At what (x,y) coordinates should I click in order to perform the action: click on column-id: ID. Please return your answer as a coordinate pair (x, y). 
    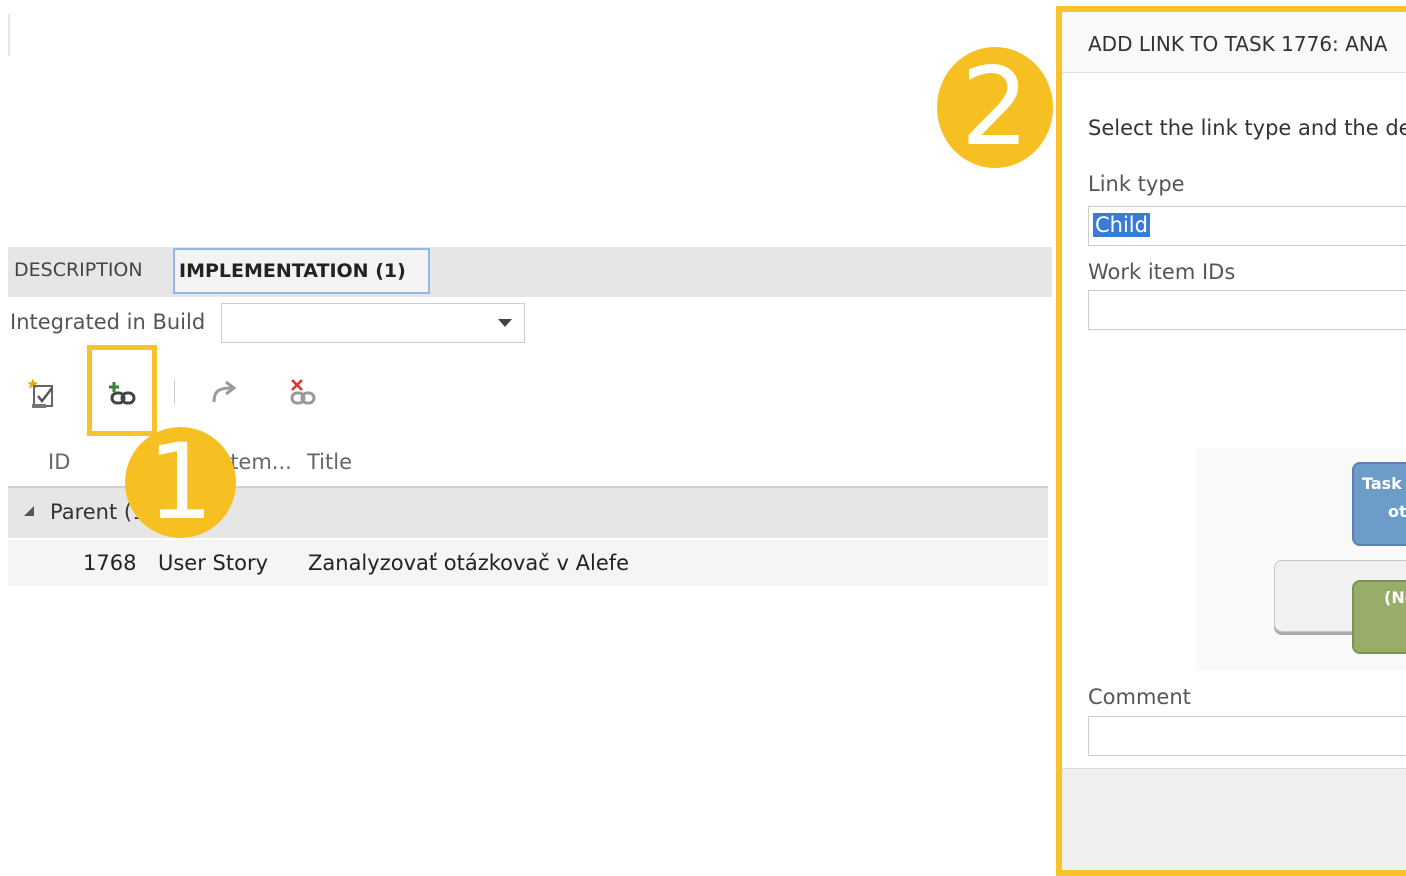
    Looking at the image, I should click on (59, 462).